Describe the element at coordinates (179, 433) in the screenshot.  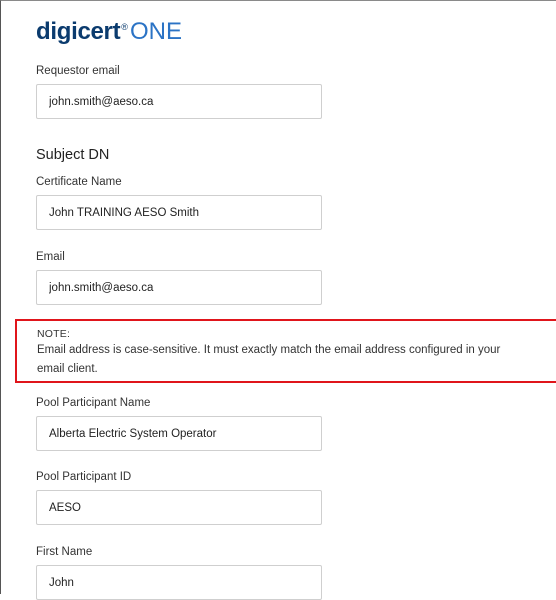
I see `pool-participant-name-input` at that location.